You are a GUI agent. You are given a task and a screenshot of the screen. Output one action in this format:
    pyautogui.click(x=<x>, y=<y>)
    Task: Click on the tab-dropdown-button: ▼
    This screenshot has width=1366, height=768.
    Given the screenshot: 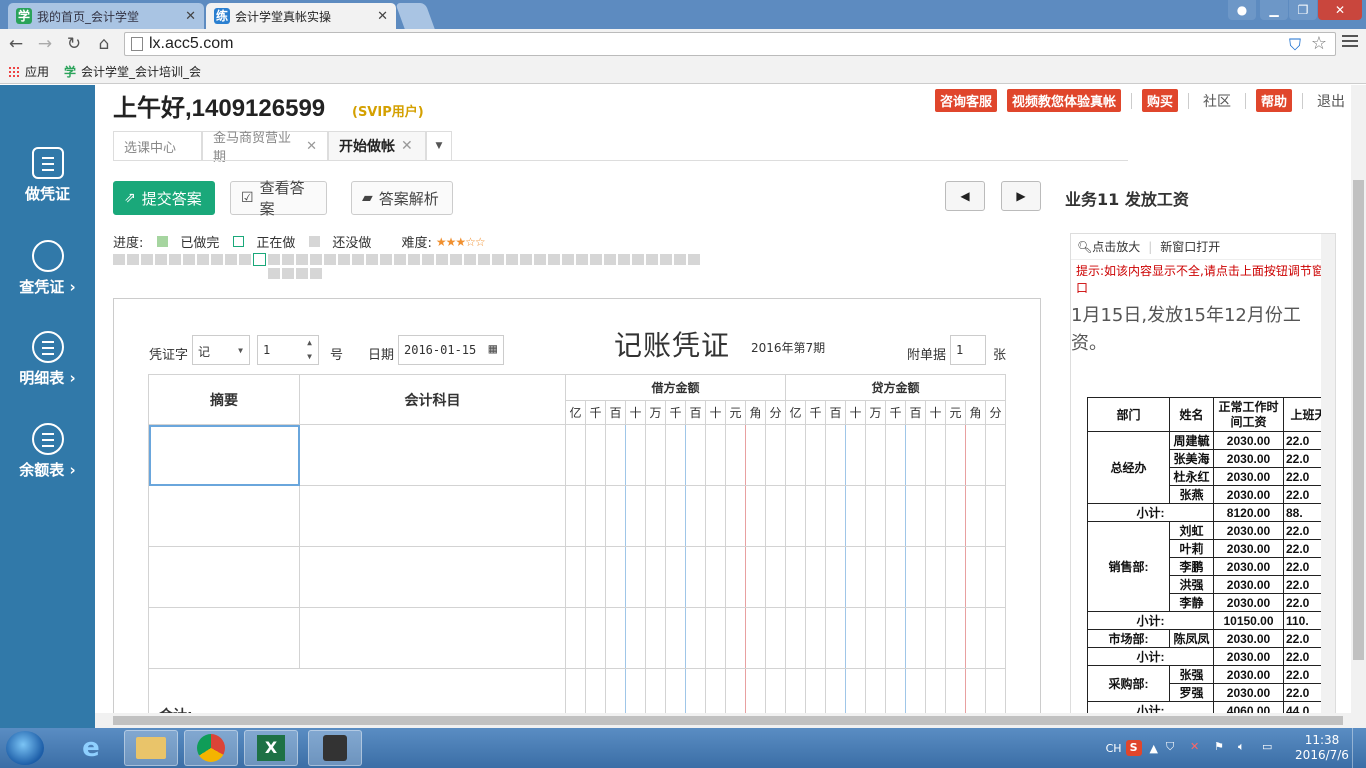 What is the action you would take?
    pyautogui.click(x=439, y=145)
    